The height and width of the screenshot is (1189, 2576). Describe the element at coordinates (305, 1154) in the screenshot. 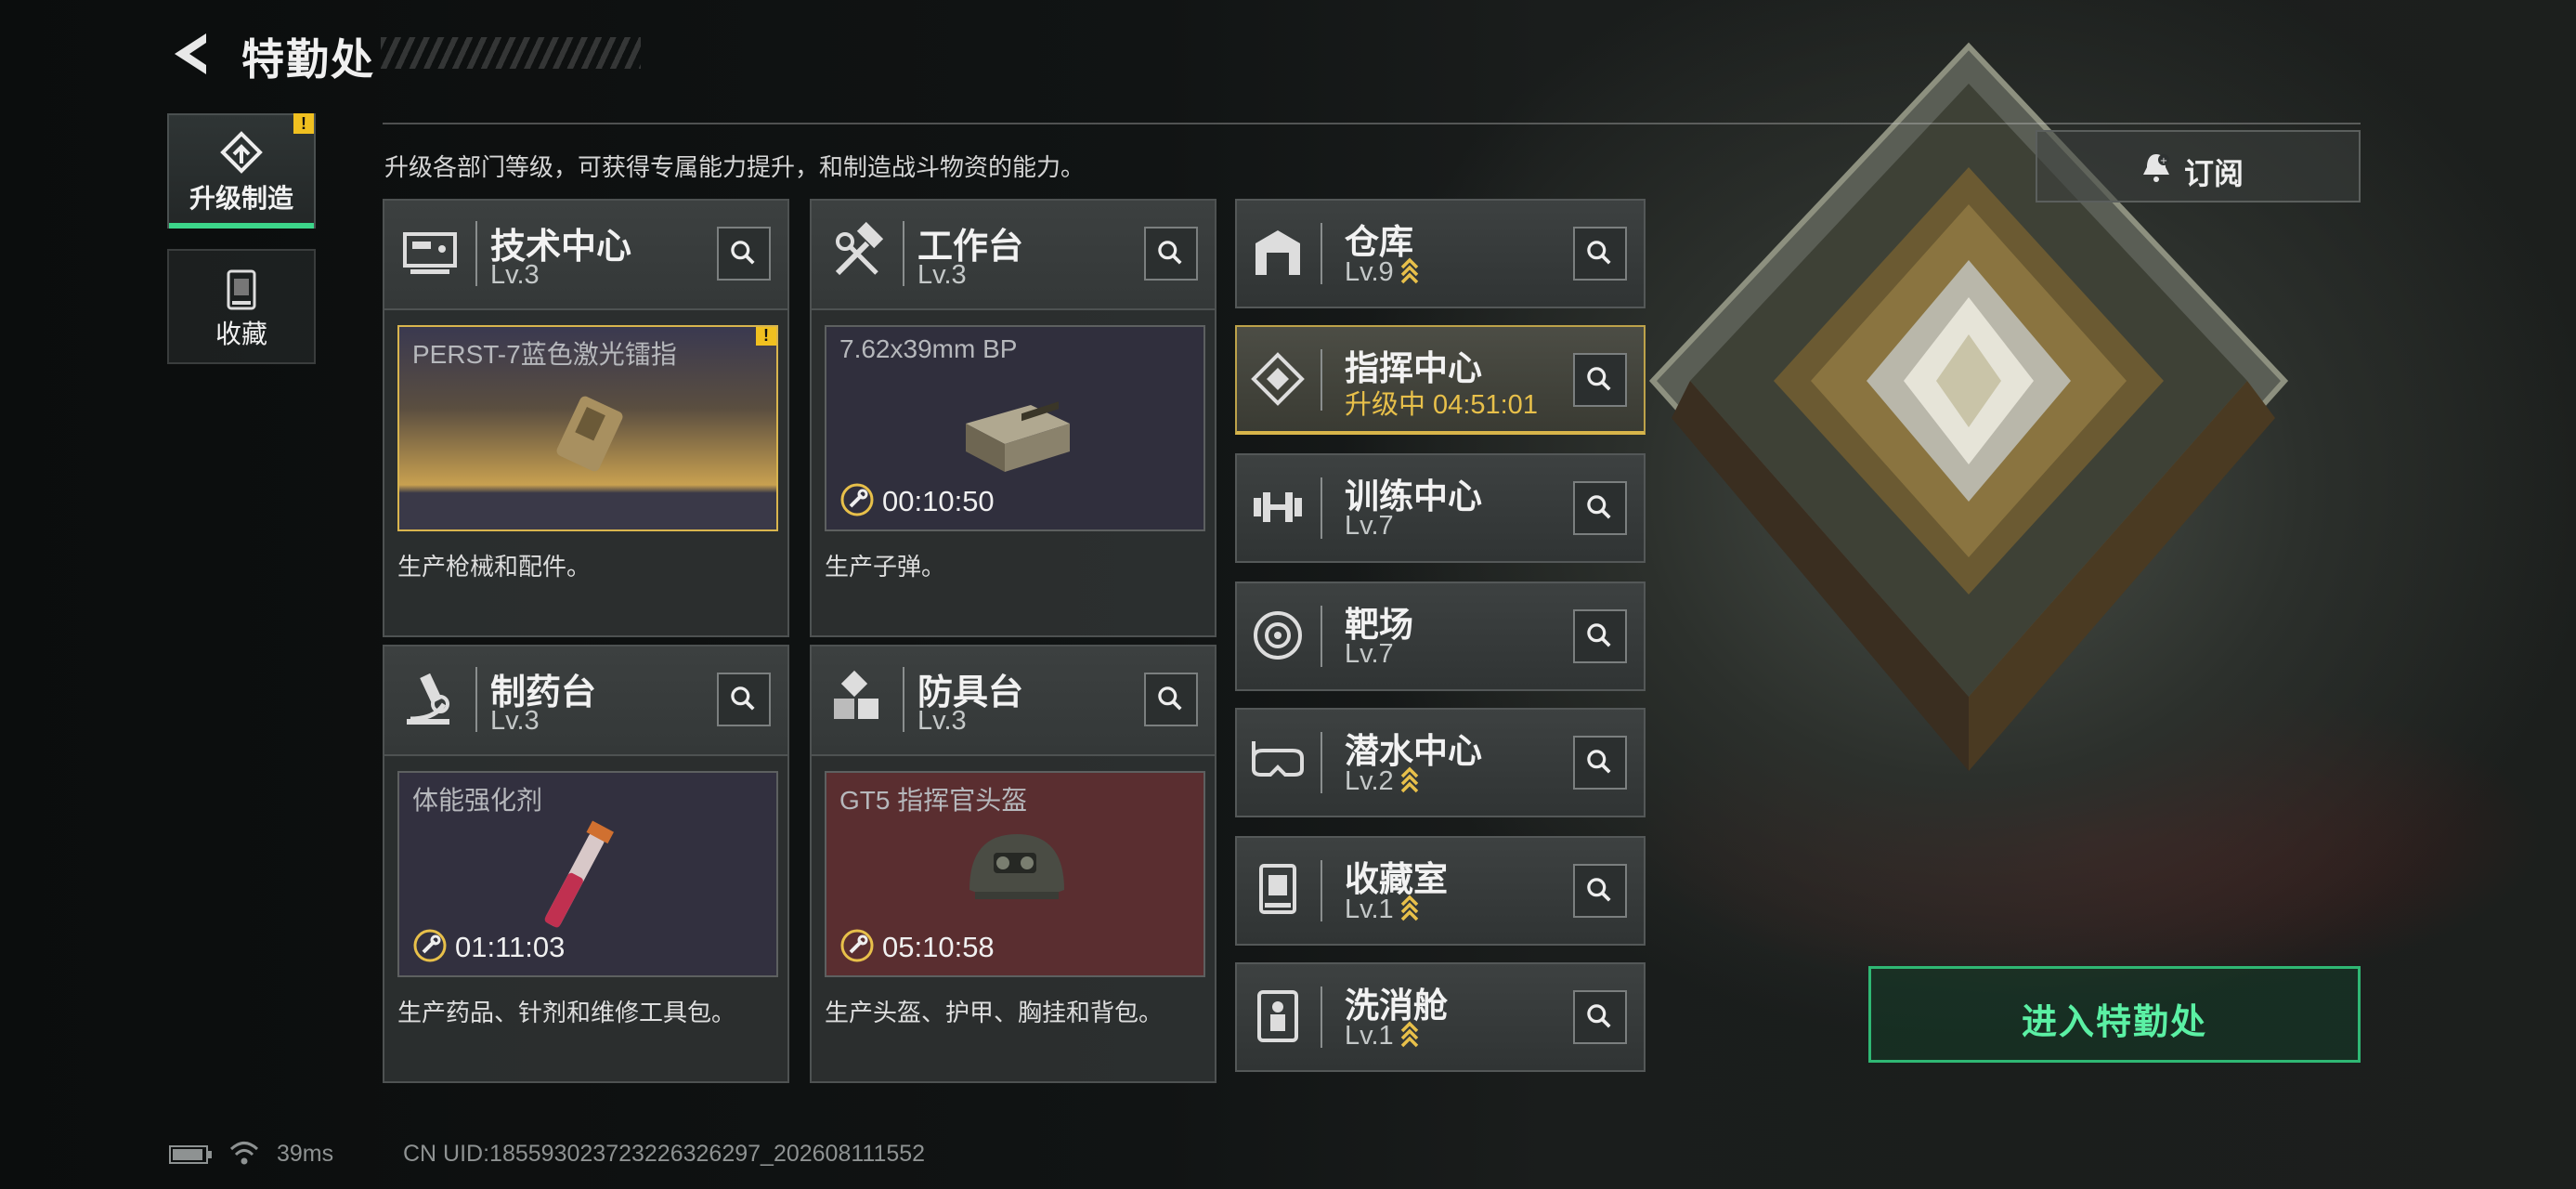

I see `ping-readout: 39ms` at that location.